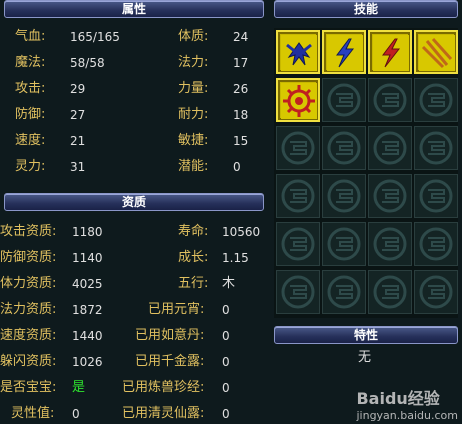  Describe the element at coordinates (226, 388) in the screenshot. I see `apt-value-used-lianshou: 0` at that location.